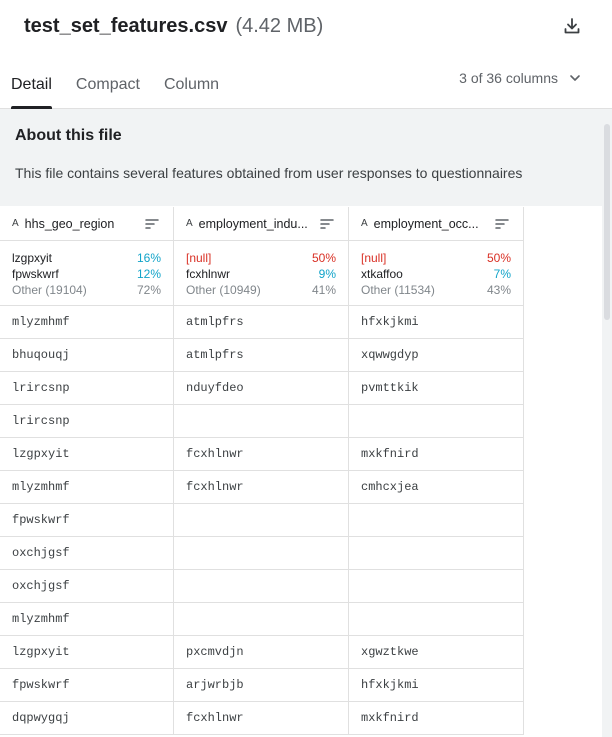  I want to click on table-row: fpwskwrf arjwrbjb hfxkjkmi, so click(262, 685).